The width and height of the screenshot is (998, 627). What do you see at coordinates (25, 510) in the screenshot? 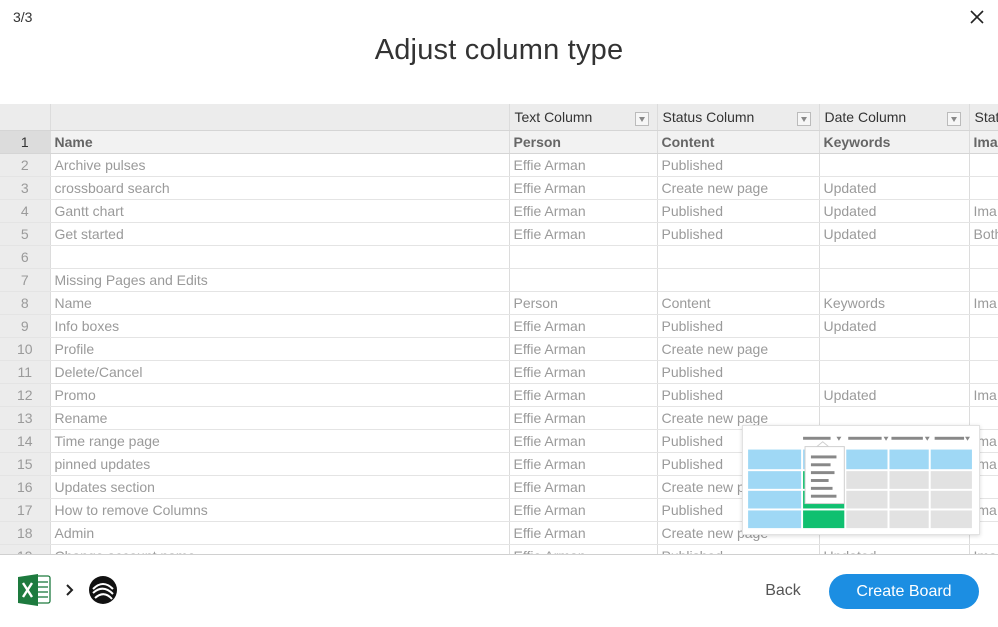
I see `row-number: 17` at bounding box center [25, 510].